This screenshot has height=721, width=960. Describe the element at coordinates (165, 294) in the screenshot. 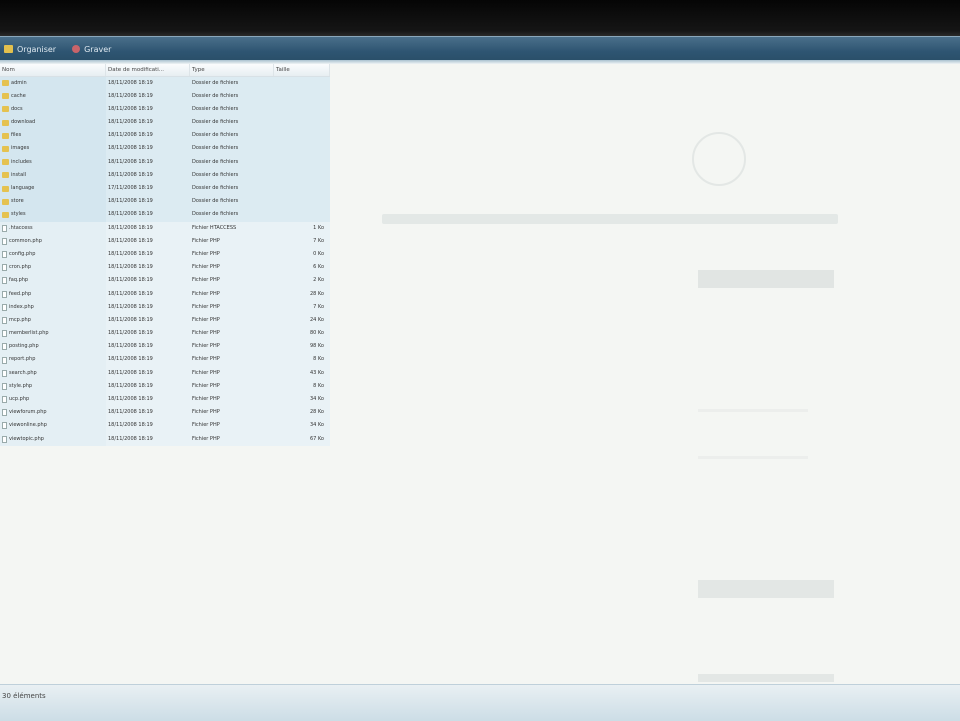

I see `table-row: feed.php 18/11/2008 18:19 Fichier PHP 28 Ko` at that location.